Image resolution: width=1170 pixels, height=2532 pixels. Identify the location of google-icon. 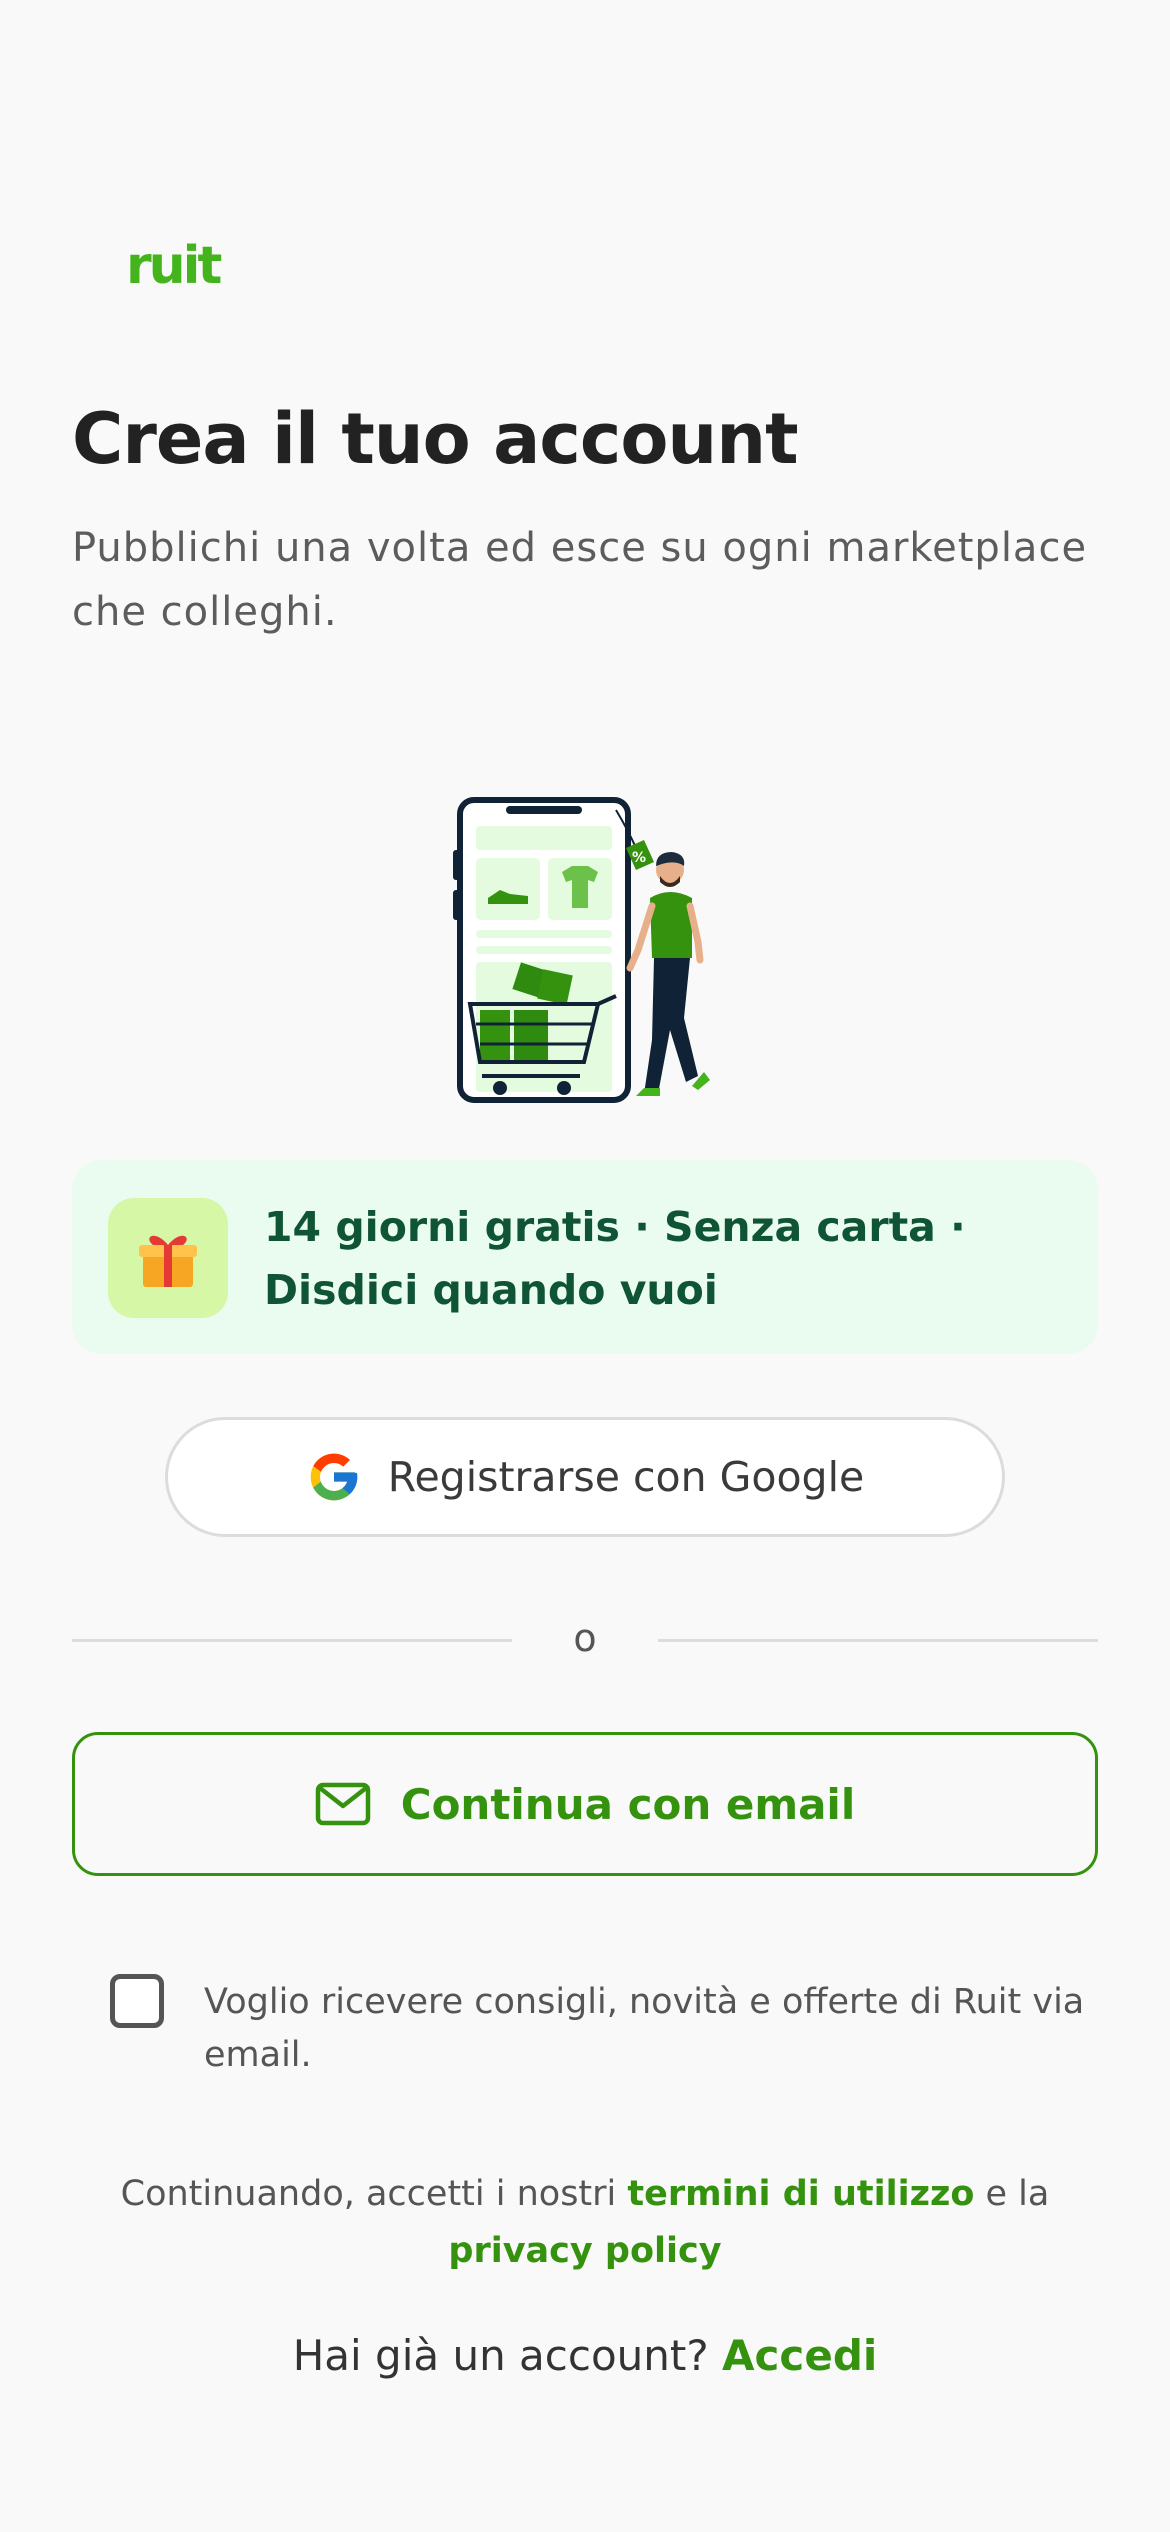
(334, 1477).